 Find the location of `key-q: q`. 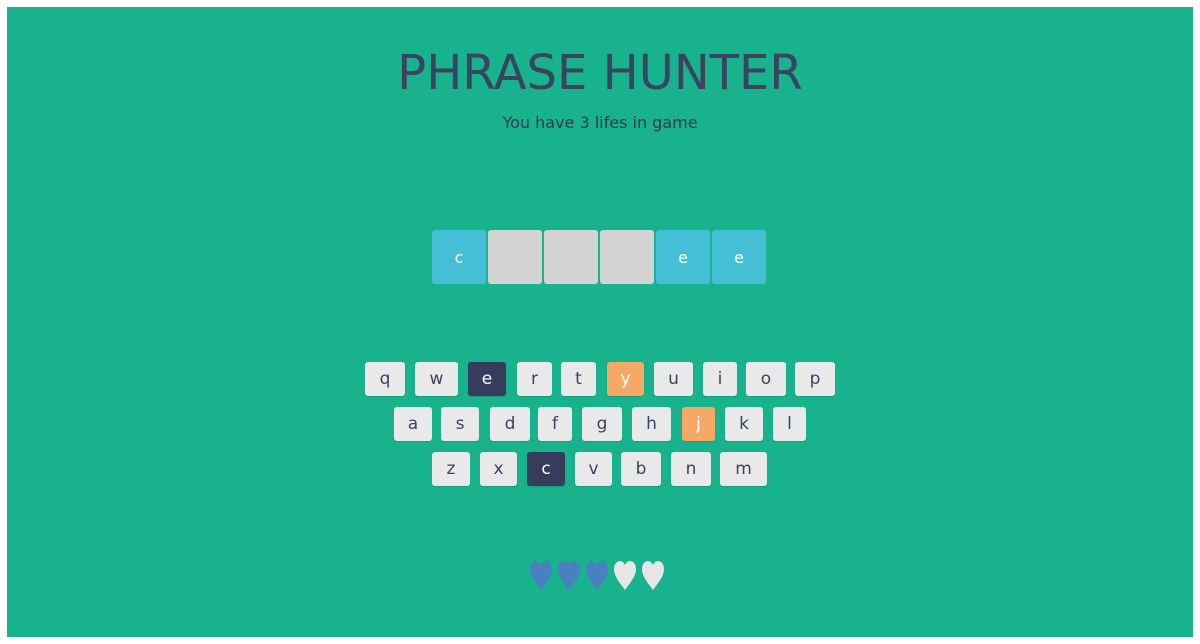

key-q: q is located at coordinates (385, 379).